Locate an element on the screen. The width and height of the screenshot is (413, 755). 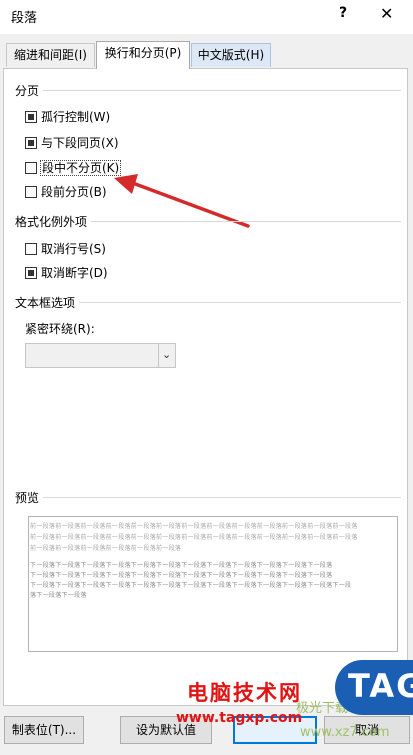
dropdown-button: ⌄ is located at coordinates (166, 355).